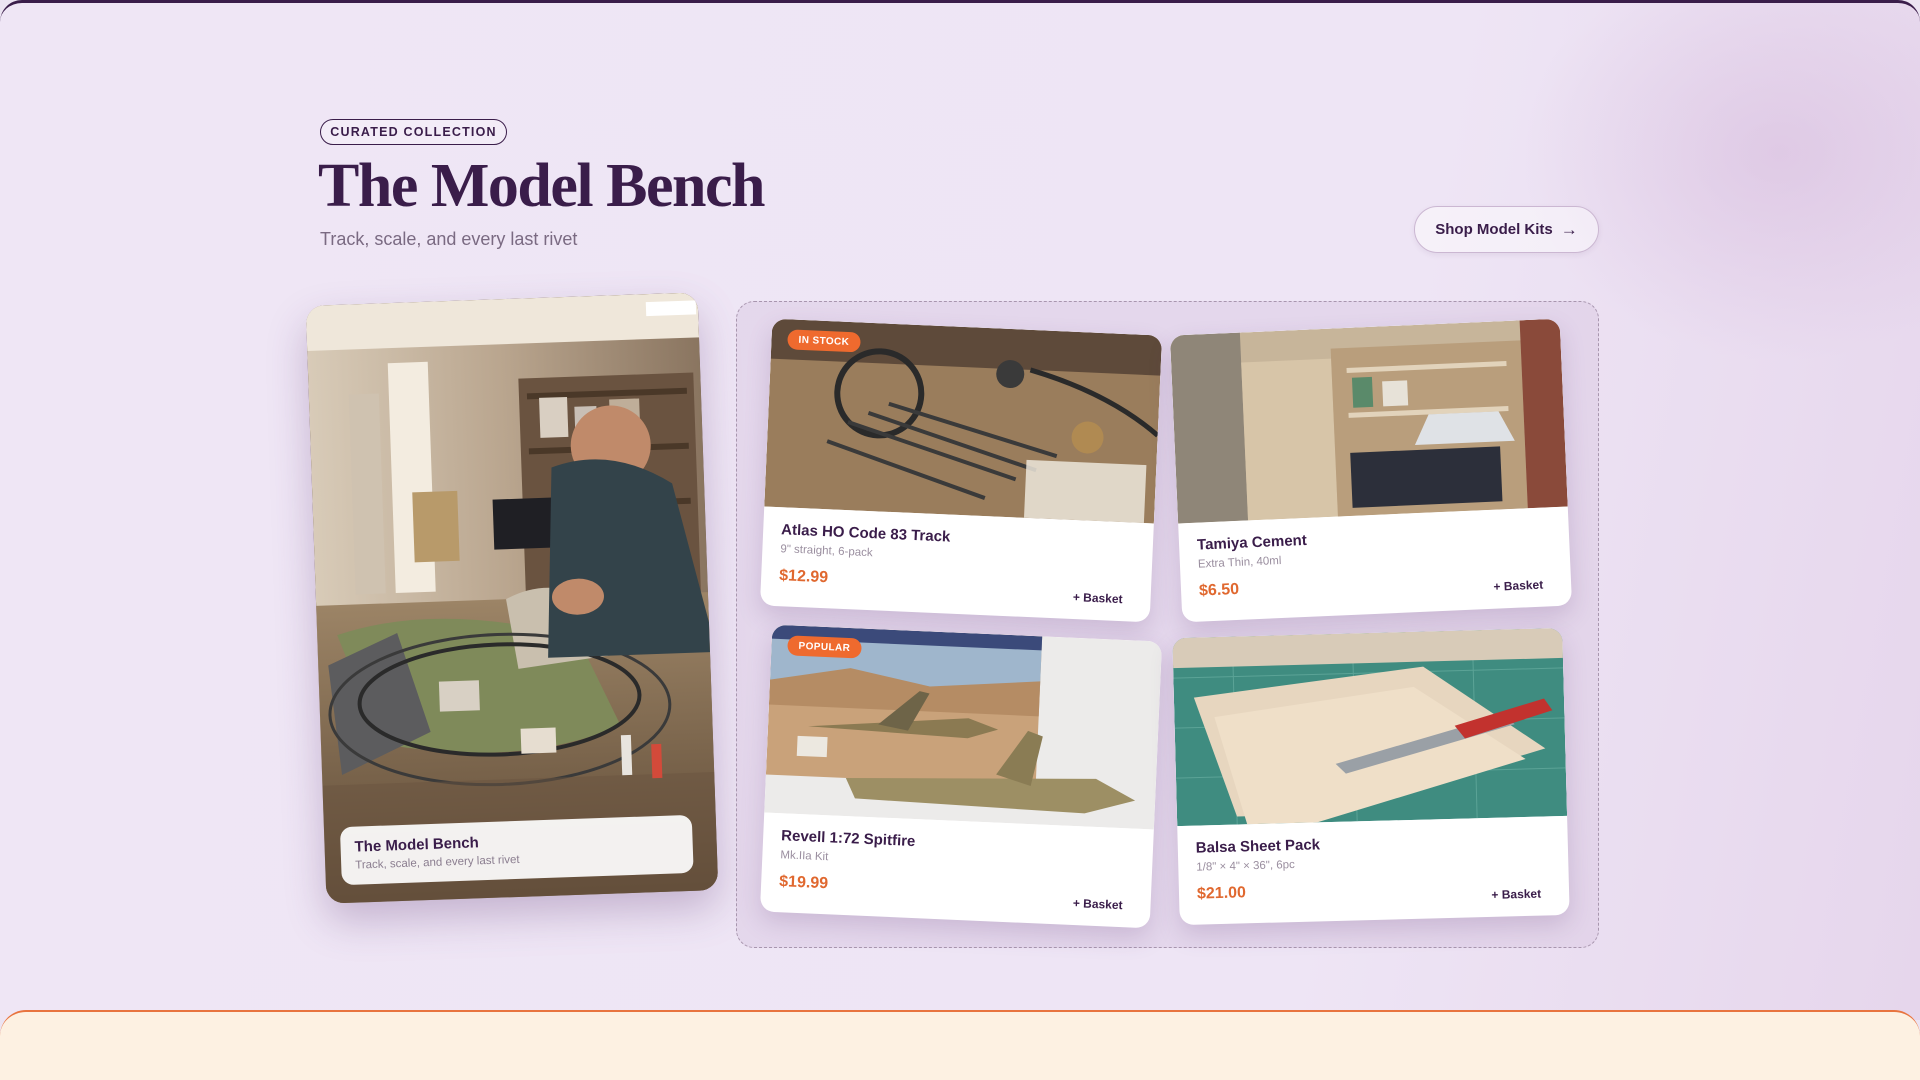 The image size is (1920, 1080). I want to click on product-name: Tamiya Cement, so click(1252, 542).